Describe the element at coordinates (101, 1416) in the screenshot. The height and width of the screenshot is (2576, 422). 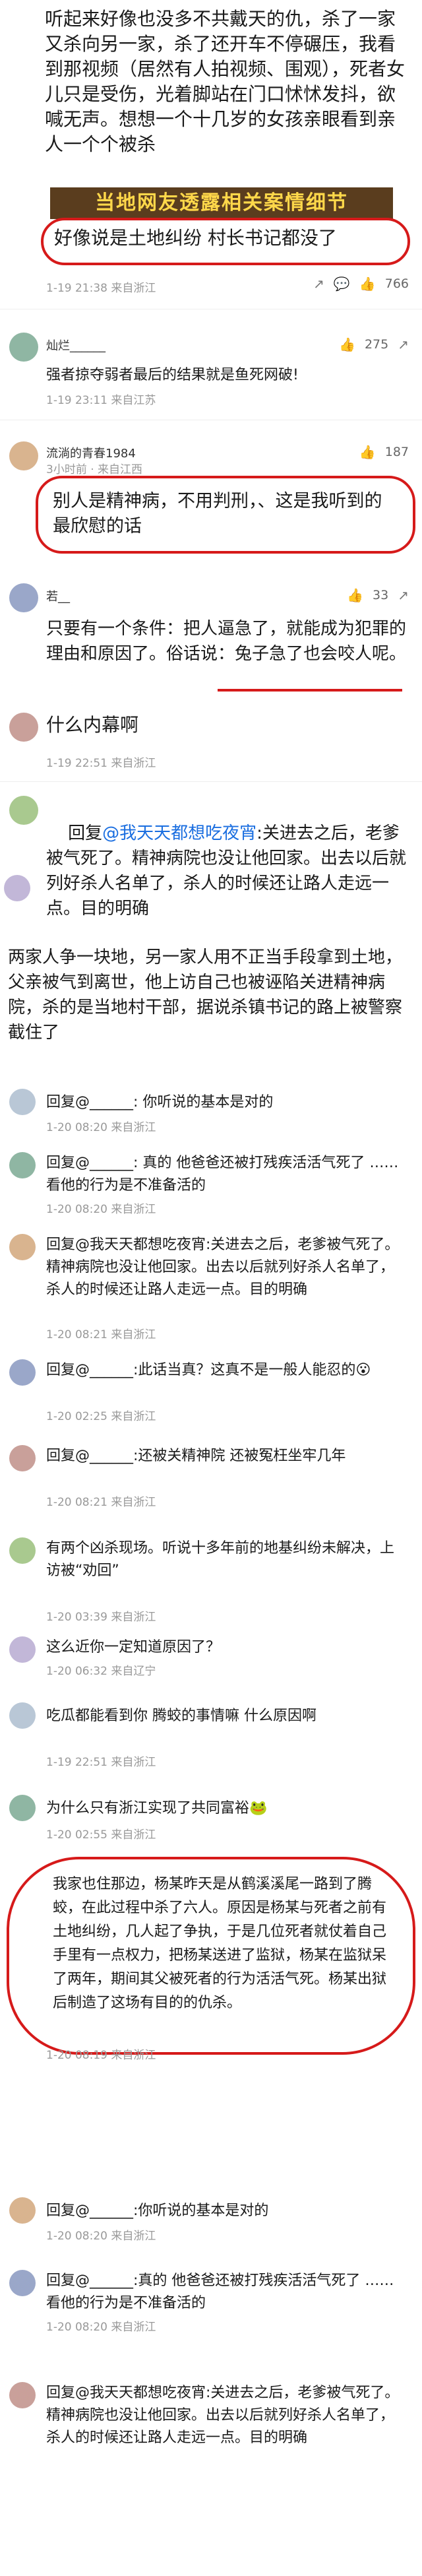
I see `thread-reply-meta: 1-20 02:25 来自浙江` at that location.